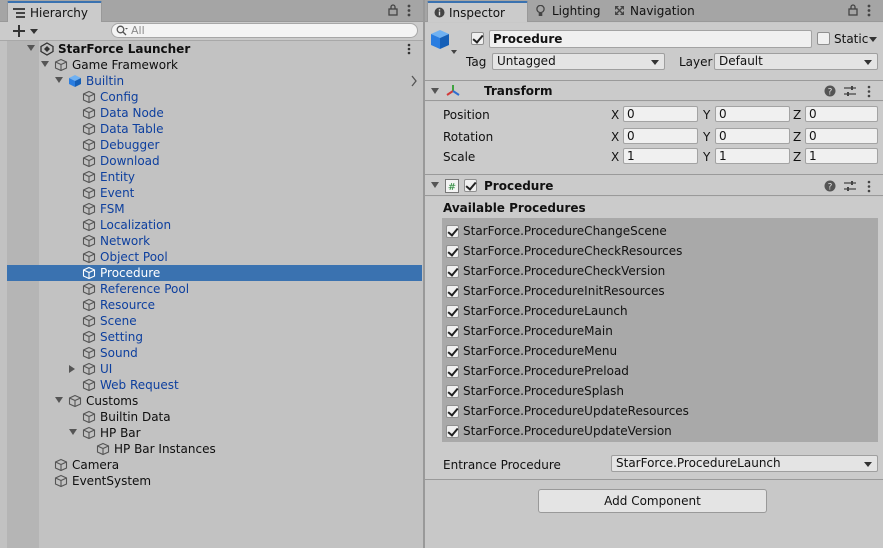  Describe the element at coordinates (477, 11) in the screenshot. I see `tab-inspector: Inspector` at that location.